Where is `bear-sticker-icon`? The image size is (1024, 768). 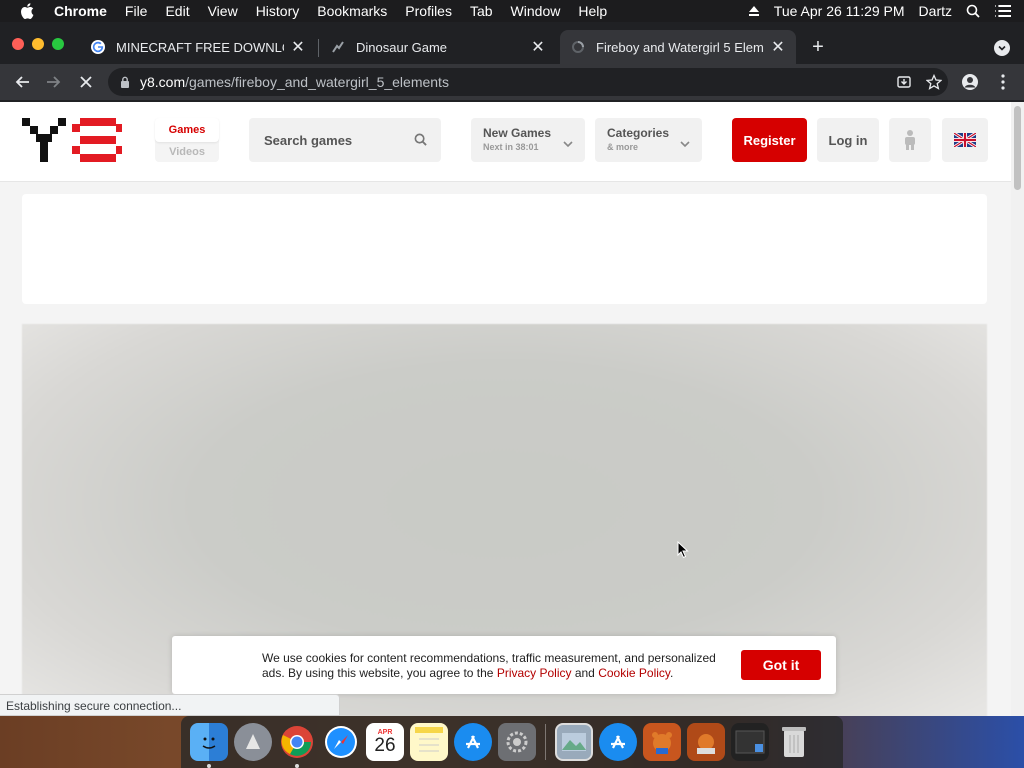 bear-sticker-icon is located at coordinates (662, 742).